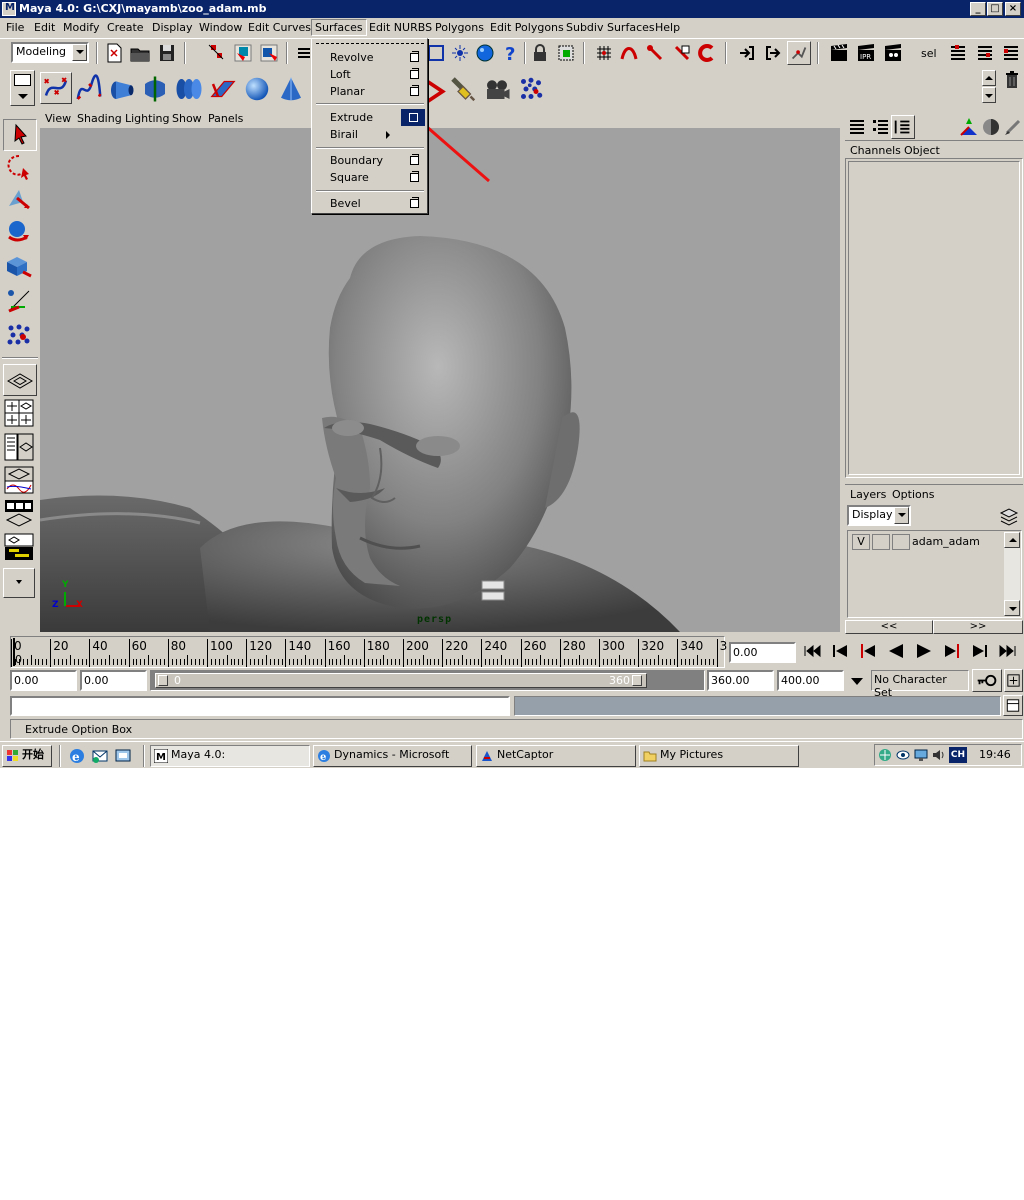 The width and height of the screenshot is (1024, 1200). I want to click on shelf-scroll-down-button, so click(989, 95).